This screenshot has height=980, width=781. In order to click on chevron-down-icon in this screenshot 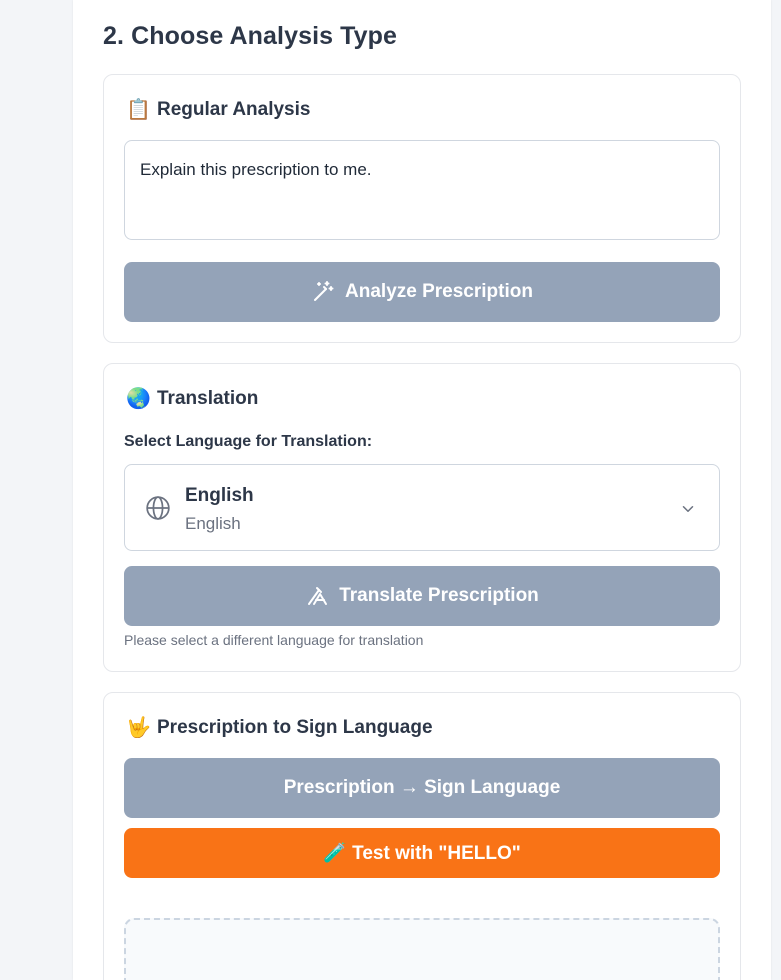, I will do `click(688, 511)`.